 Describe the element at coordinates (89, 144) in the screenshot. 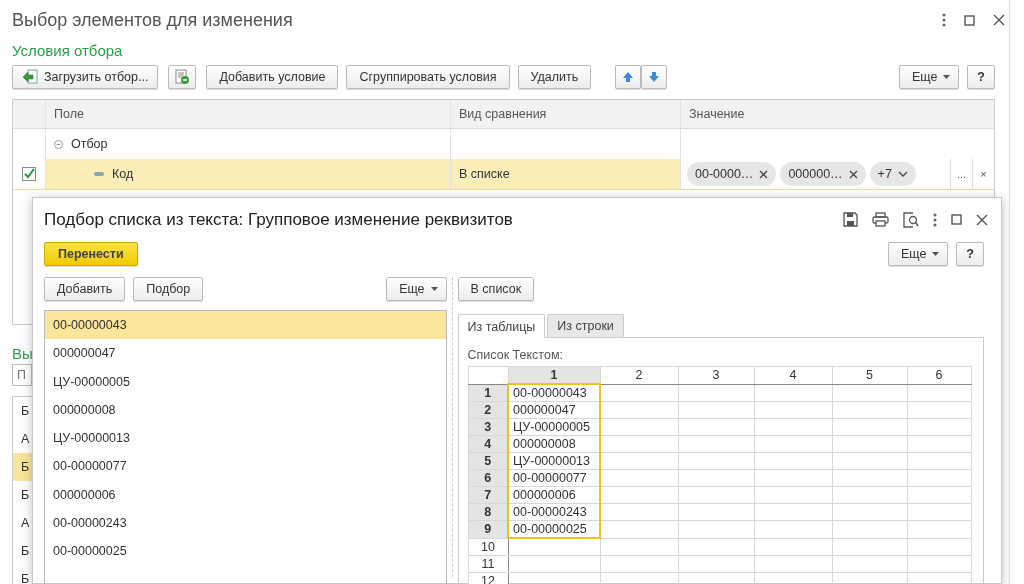

I see `group-name: Отбор` at that location.